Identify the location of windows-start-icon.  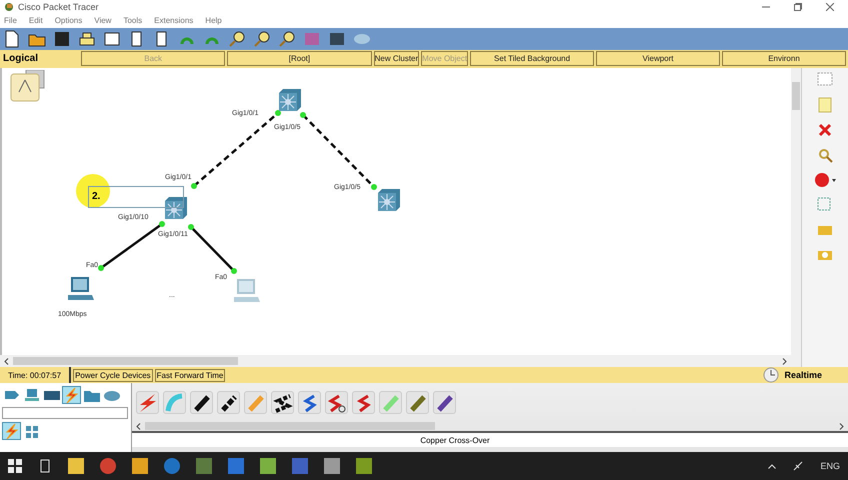
(15, 466).